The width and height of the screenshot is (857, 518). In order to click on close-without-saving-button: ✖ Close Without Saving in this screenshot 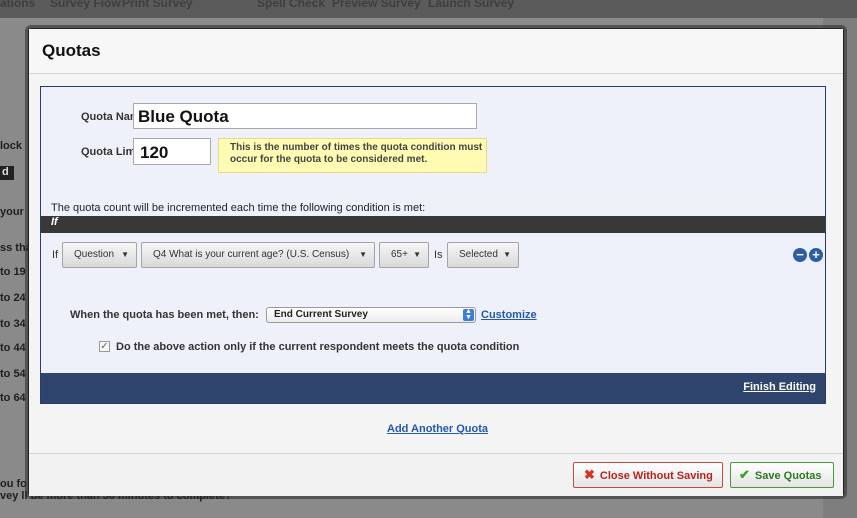, I will do `click(648, 475)`.